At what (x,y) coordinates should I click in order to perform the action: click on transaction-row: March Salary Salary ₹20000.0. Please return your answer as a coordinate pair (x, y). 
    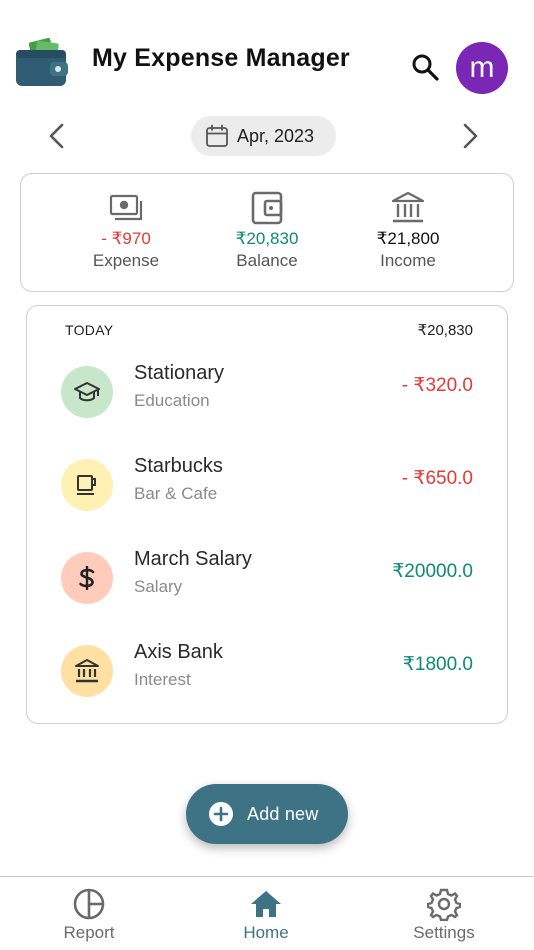
    Looking at the image, I should click on (267, 579).